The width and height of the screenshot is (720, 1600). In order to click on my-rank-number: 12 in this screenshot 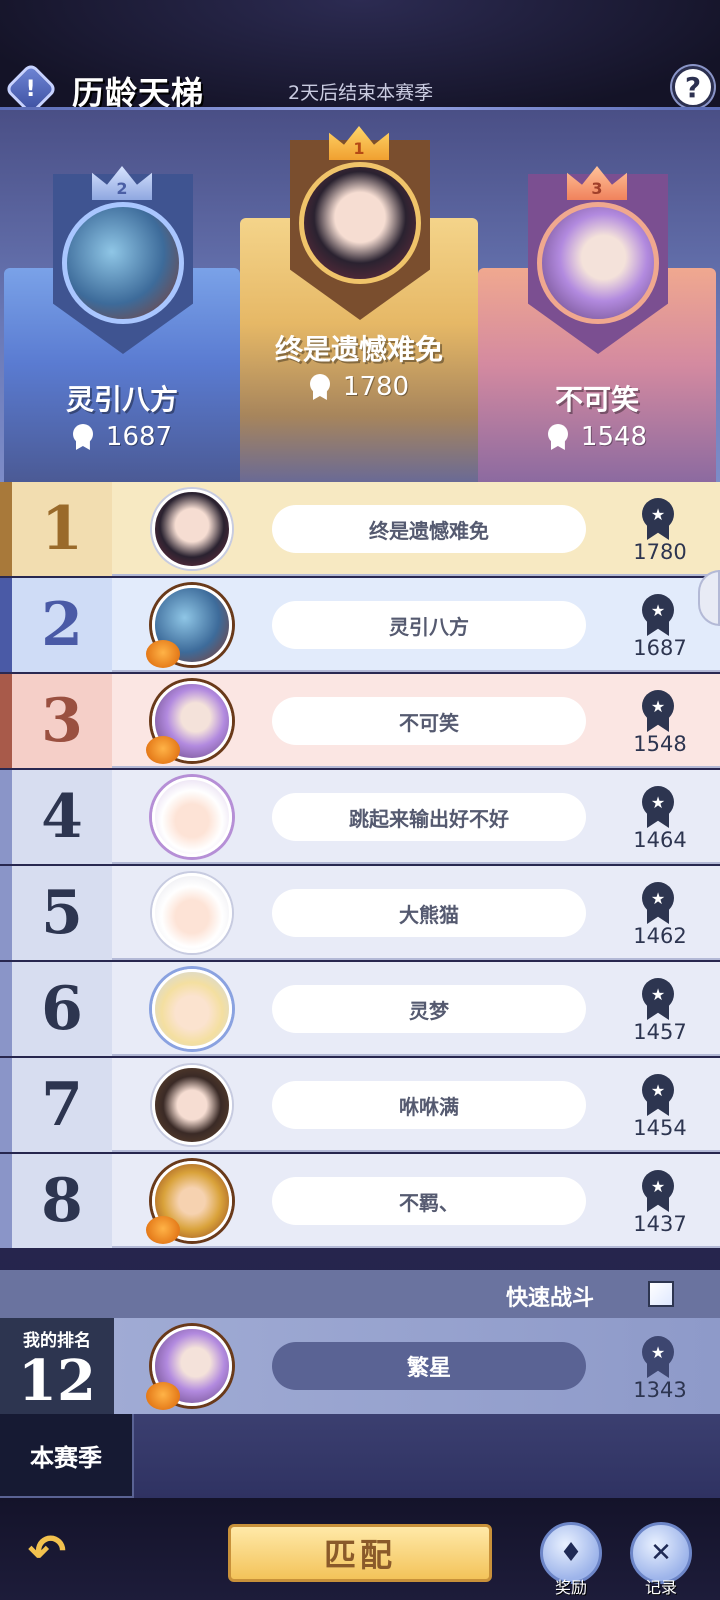, I will do `click(57, 1381)`.